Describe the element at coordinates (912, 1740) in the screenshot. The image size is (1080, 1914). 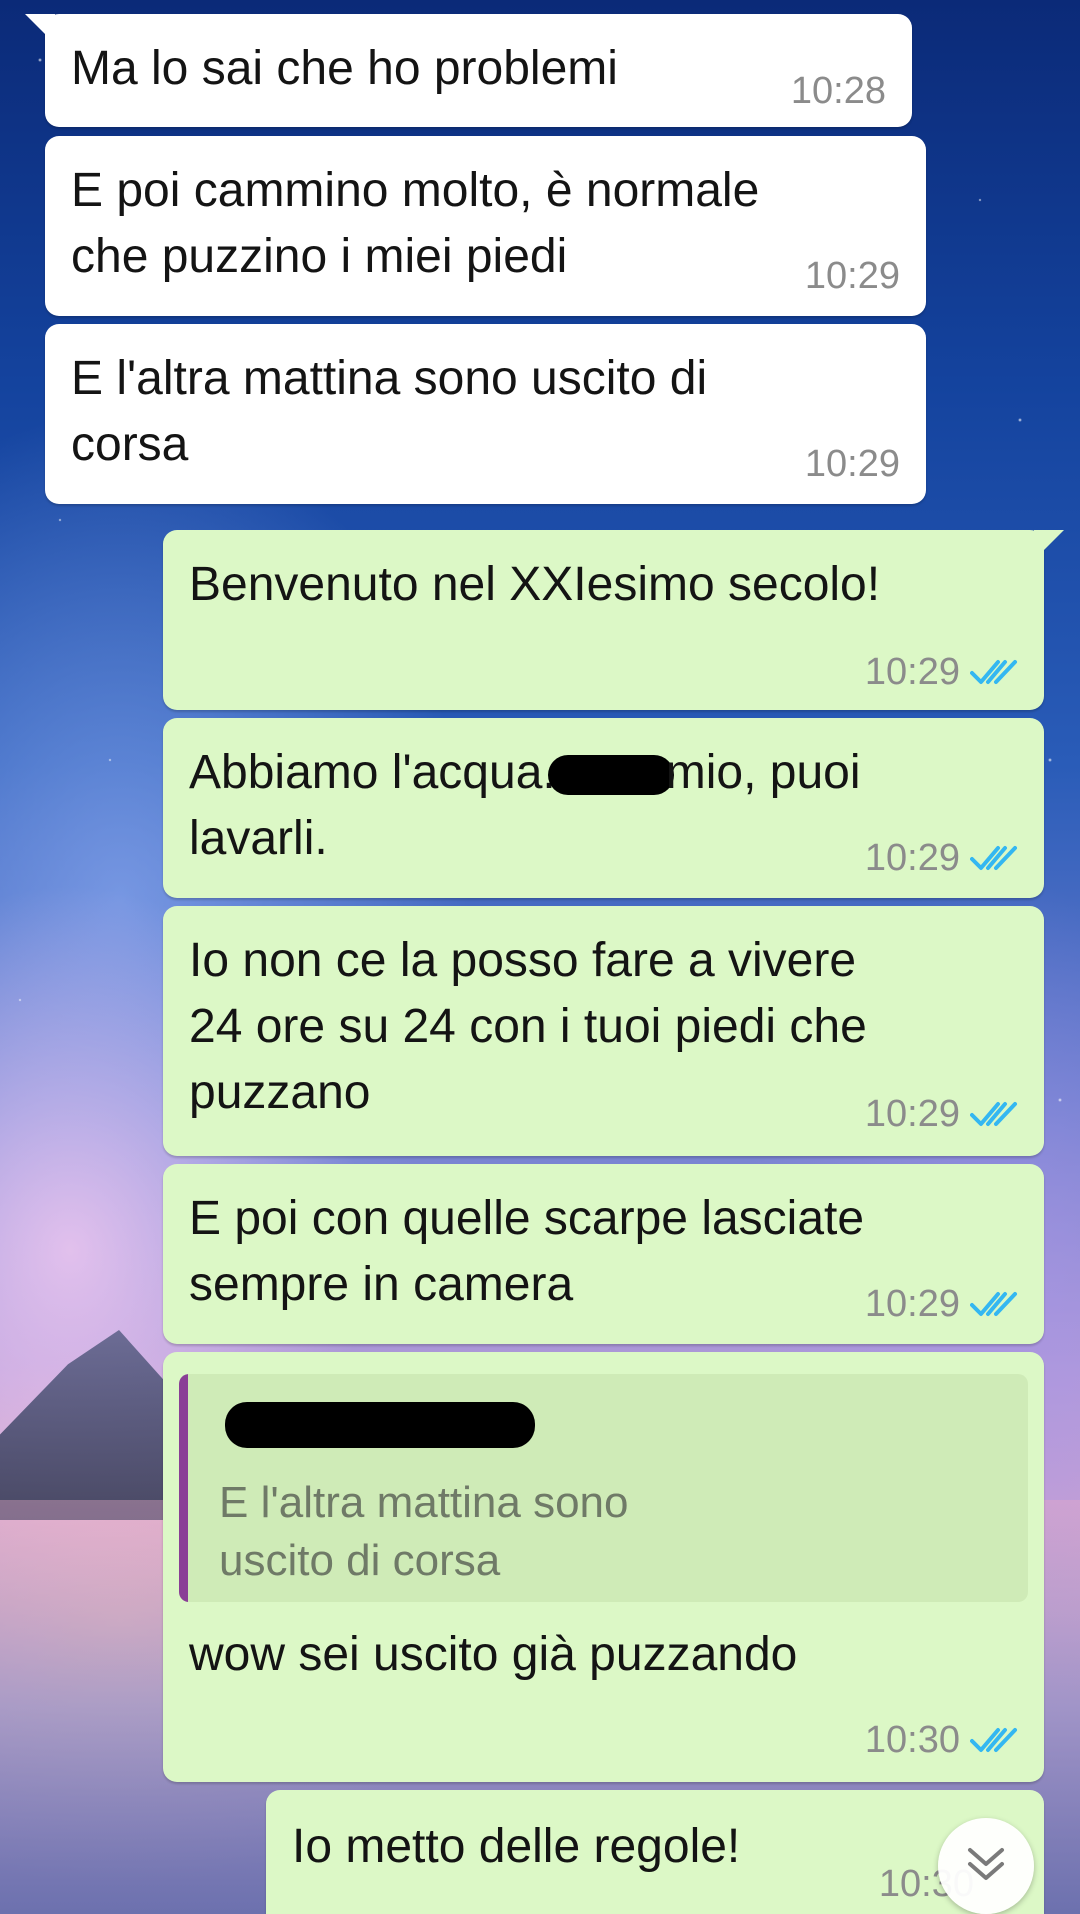
I see `message-time: 10:30` at that location.